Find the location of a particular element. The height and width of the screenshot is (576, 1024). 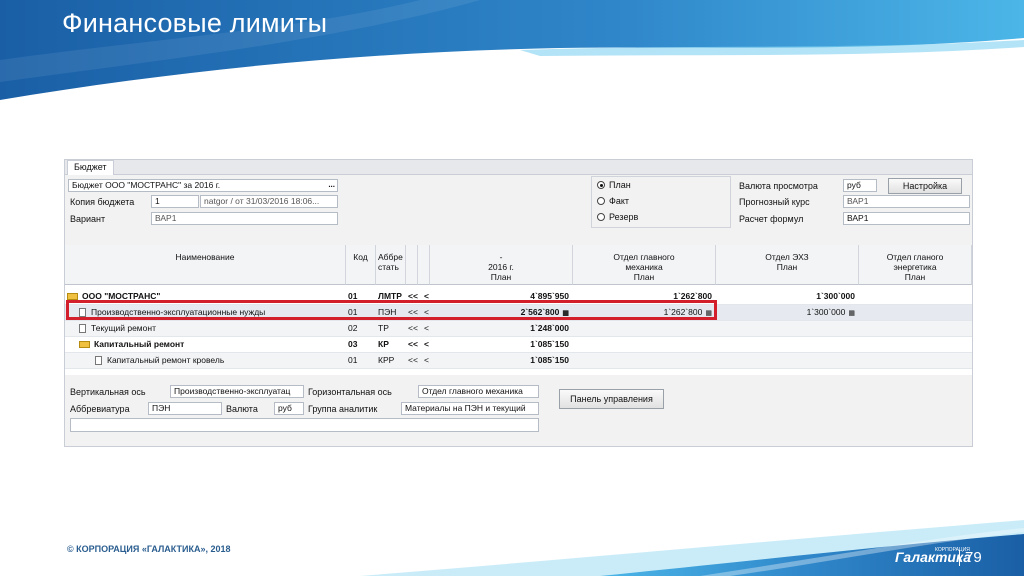

row-code: 01 is located at coordinates (353, 360).